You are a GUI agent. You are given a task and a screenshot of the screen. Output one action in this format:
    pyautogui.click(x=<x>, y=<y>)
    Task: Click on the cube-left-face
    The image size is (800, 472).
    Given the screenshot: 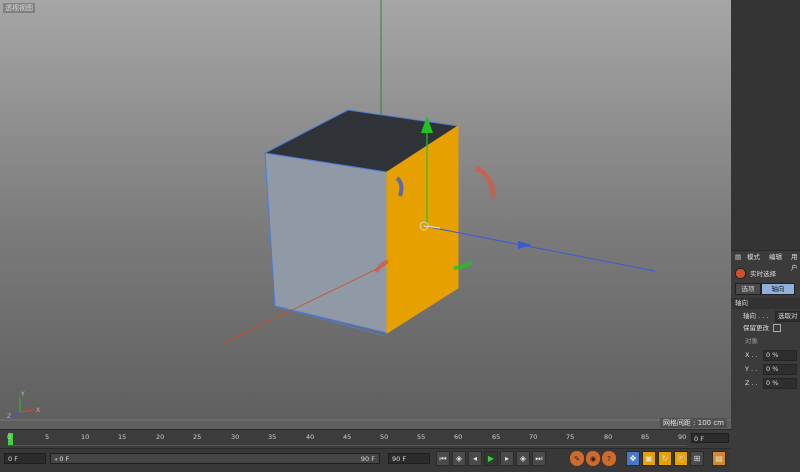 What is the action you would take?
    pyautogui.click(x=326, y=243)
    